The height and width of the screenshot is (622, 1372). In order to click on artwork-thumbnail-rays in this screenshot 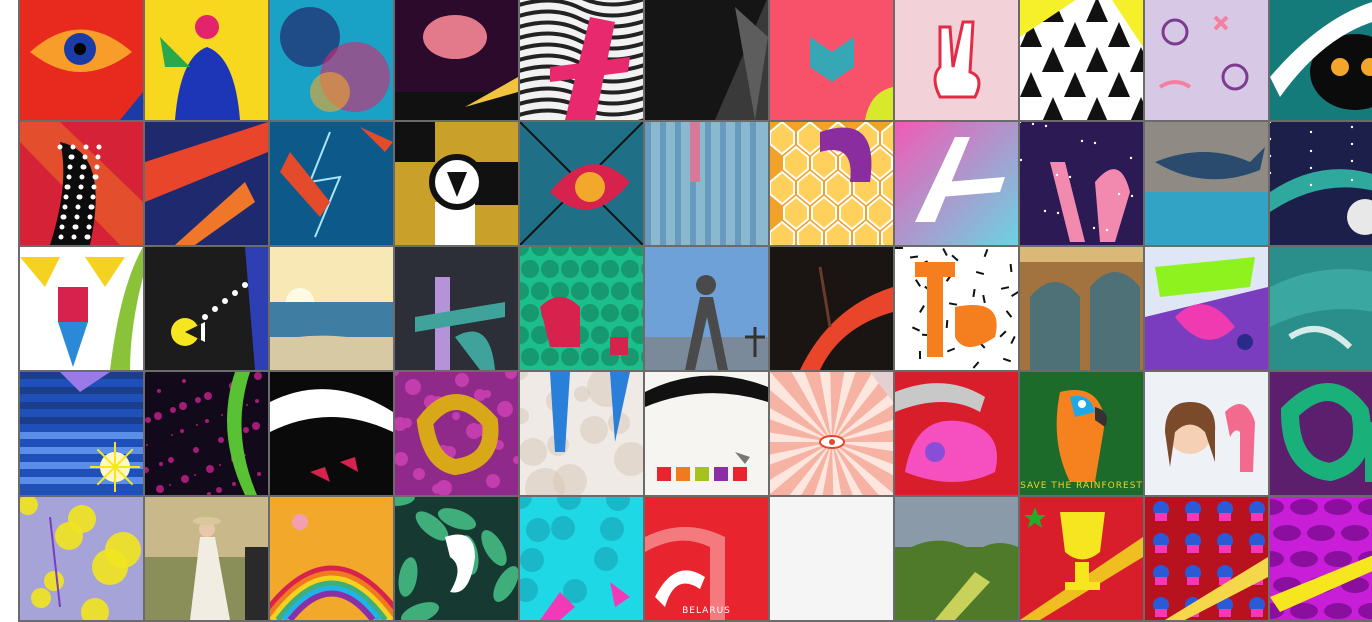, I will do `click(831, 433)`.